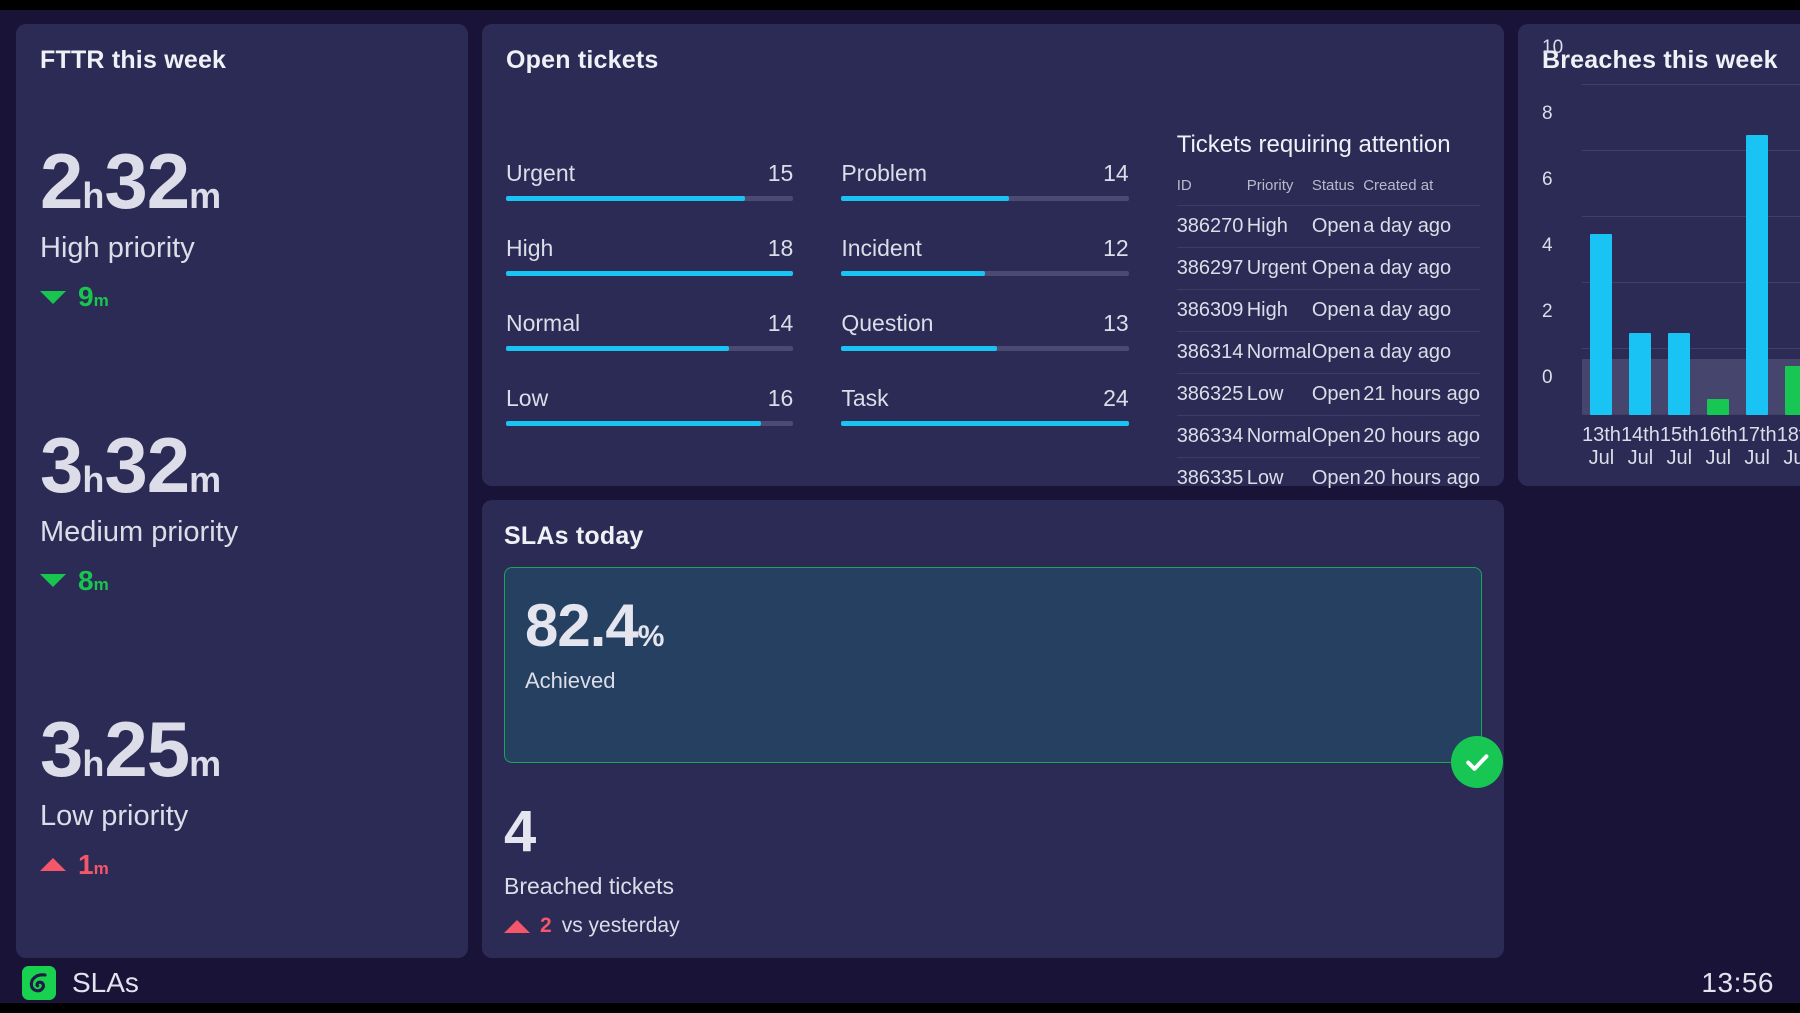 Image resolution: width=1800 pixels, height=1013 pixels. What do you see at coordinates (1116, 398) in the screenshot?
I see `bar-value: 24` at bounding box center [1116, 398].